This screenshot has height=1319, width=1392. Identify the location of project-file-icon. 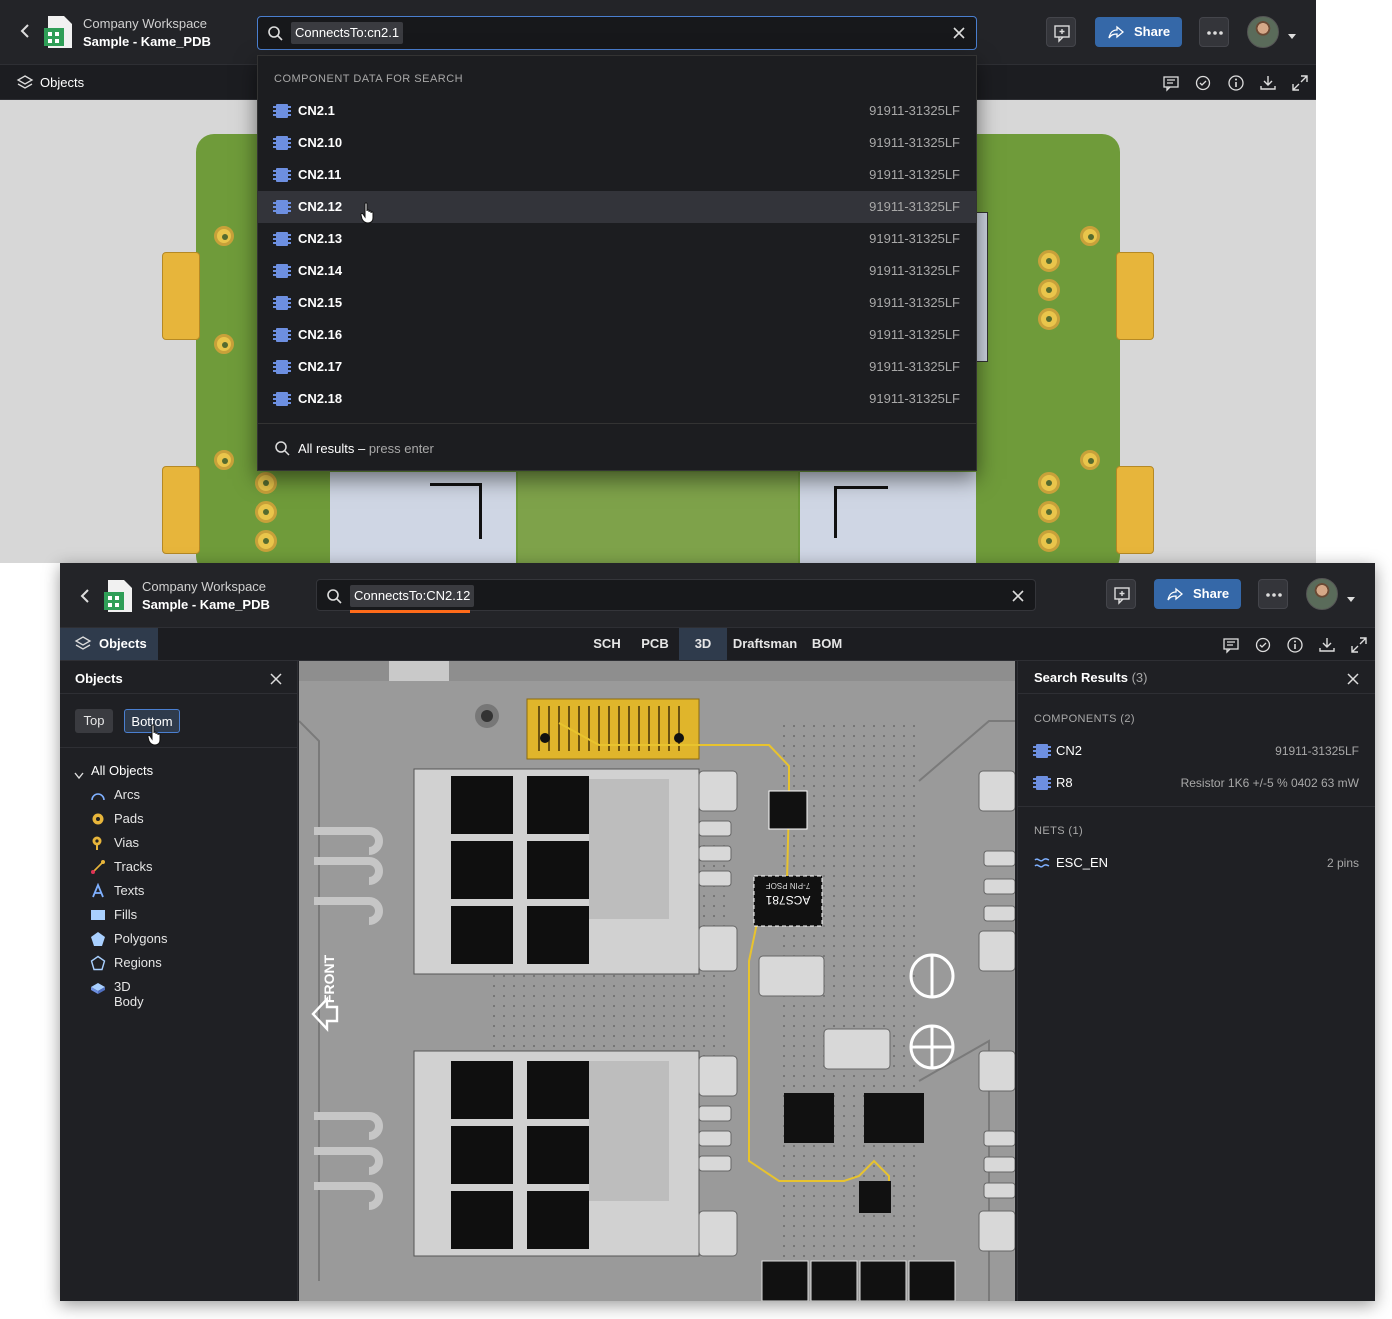
(59, 32).